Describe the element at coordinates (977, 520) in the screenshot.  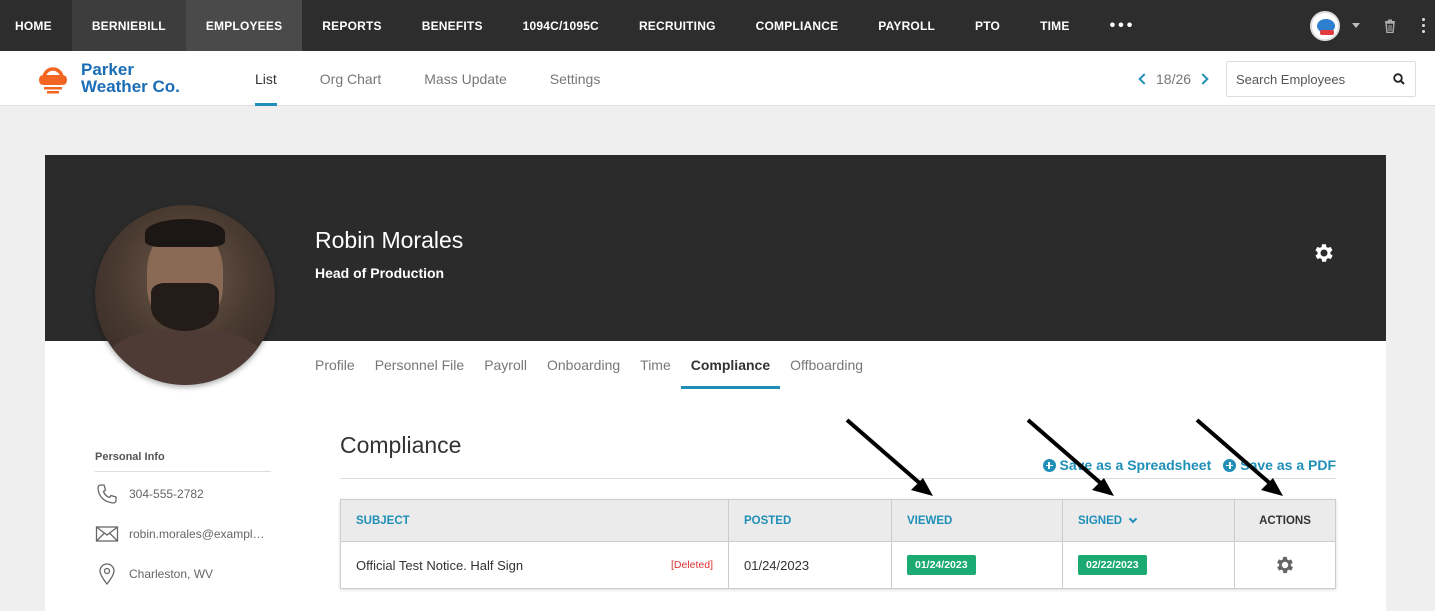
I see `column-viewed: VIEWED` at that location.